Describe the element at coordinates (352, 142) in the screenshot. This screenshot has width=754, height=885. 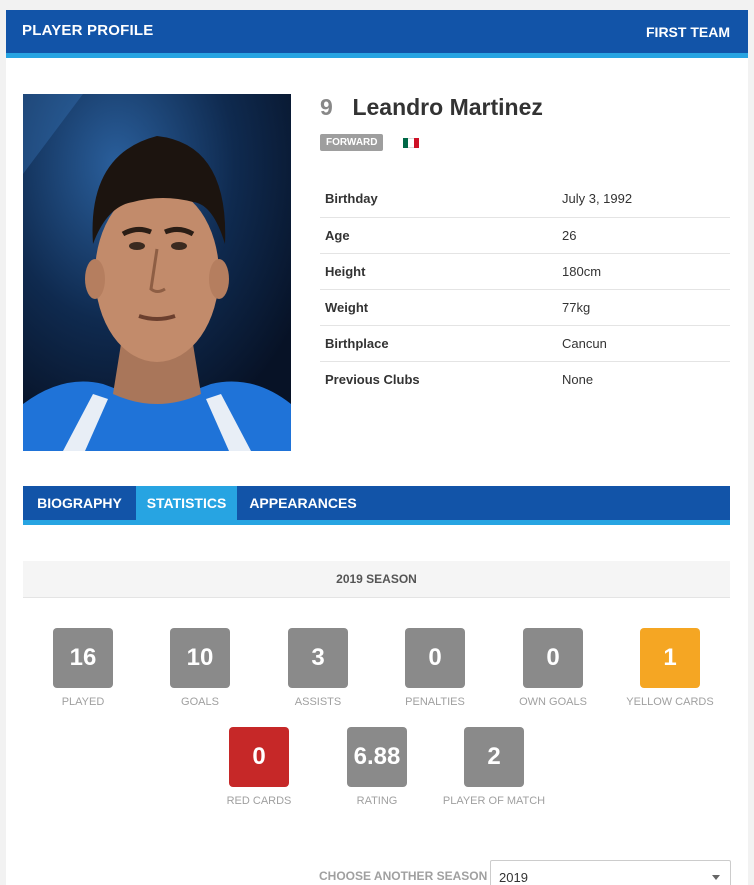
I see `position-badge: FORWARD` at that location.